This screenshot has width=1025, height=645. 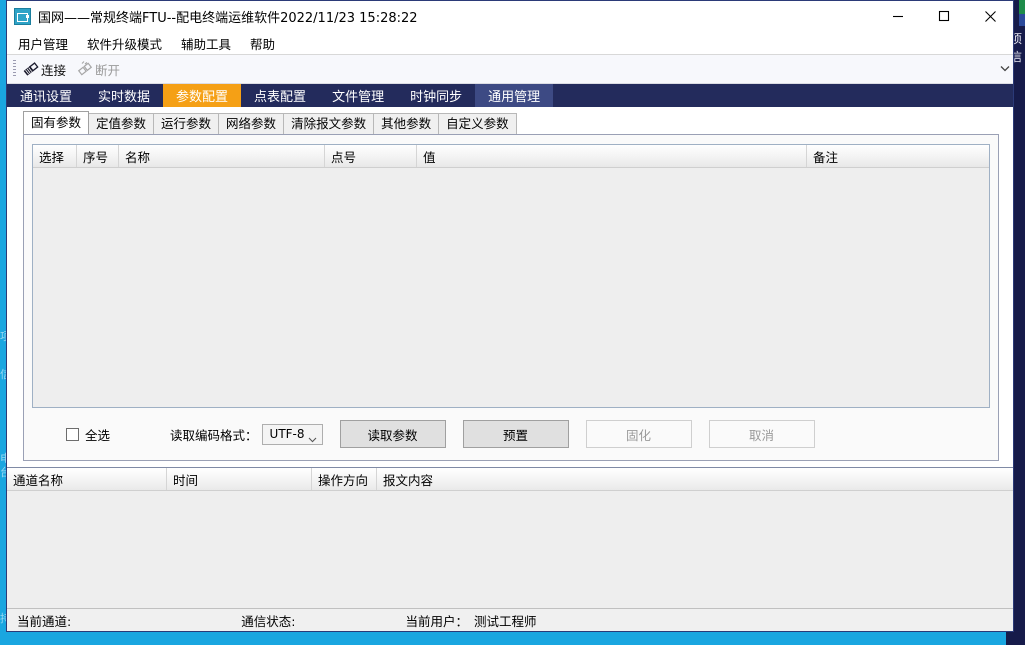 I want to click on encoding-label: 读取编码格式：, so click(x=214, y=435).